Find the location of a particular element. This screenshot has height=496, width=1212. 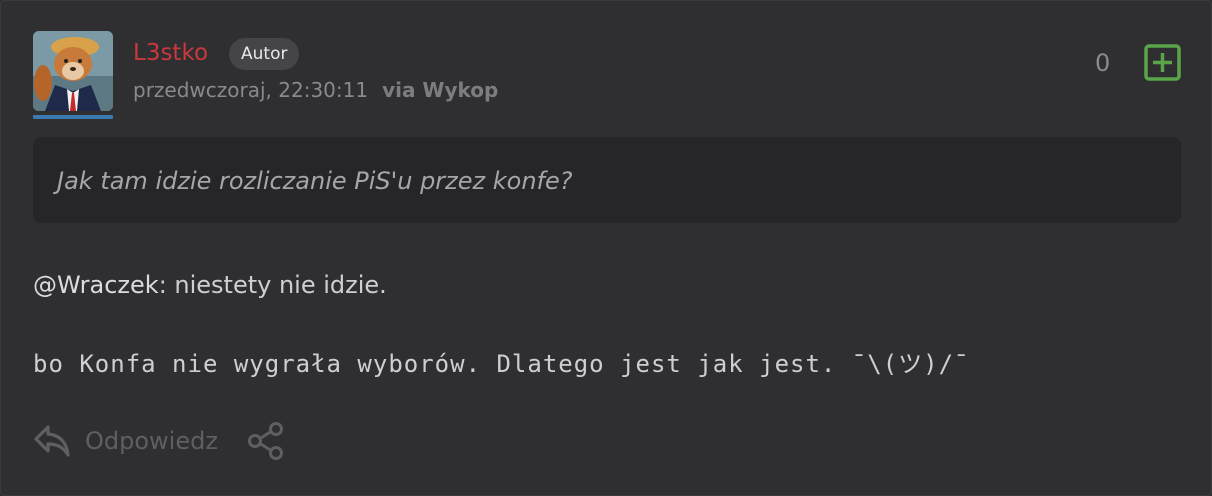

entry-body-line: @Wraczek: niestety nie idzie. is located at coordinates (210, 285).